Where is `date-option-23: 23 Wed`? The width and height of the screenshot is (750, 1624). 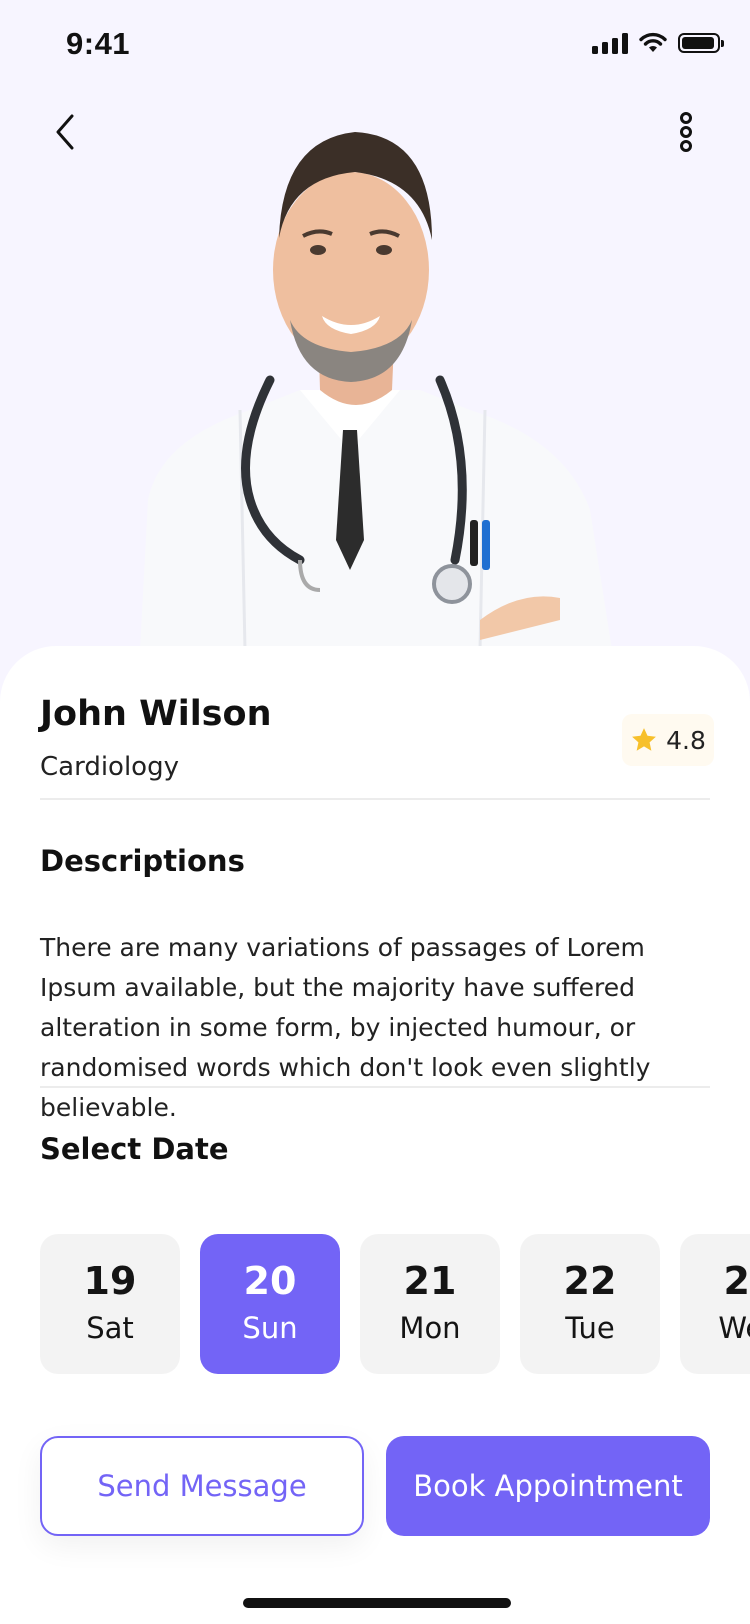 date-option-23: 23 Wed is located at coordinates (715, 1304).